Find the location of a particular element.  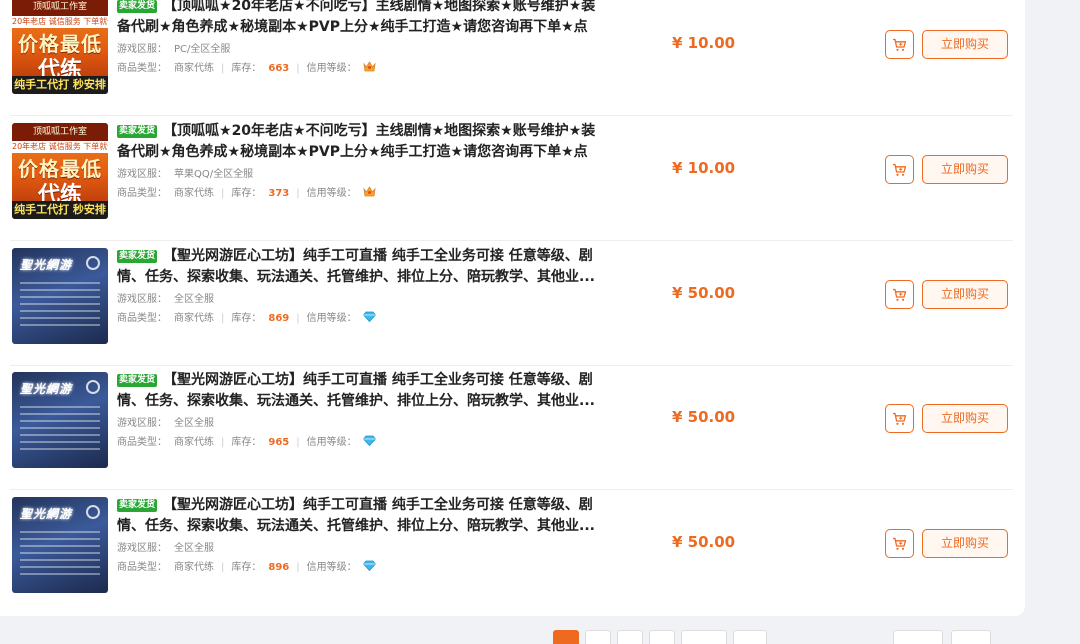

detail-row: 商品类型： 商家代练 | 库存： 869 | 信用等级： is located at coordinates (357, 318).